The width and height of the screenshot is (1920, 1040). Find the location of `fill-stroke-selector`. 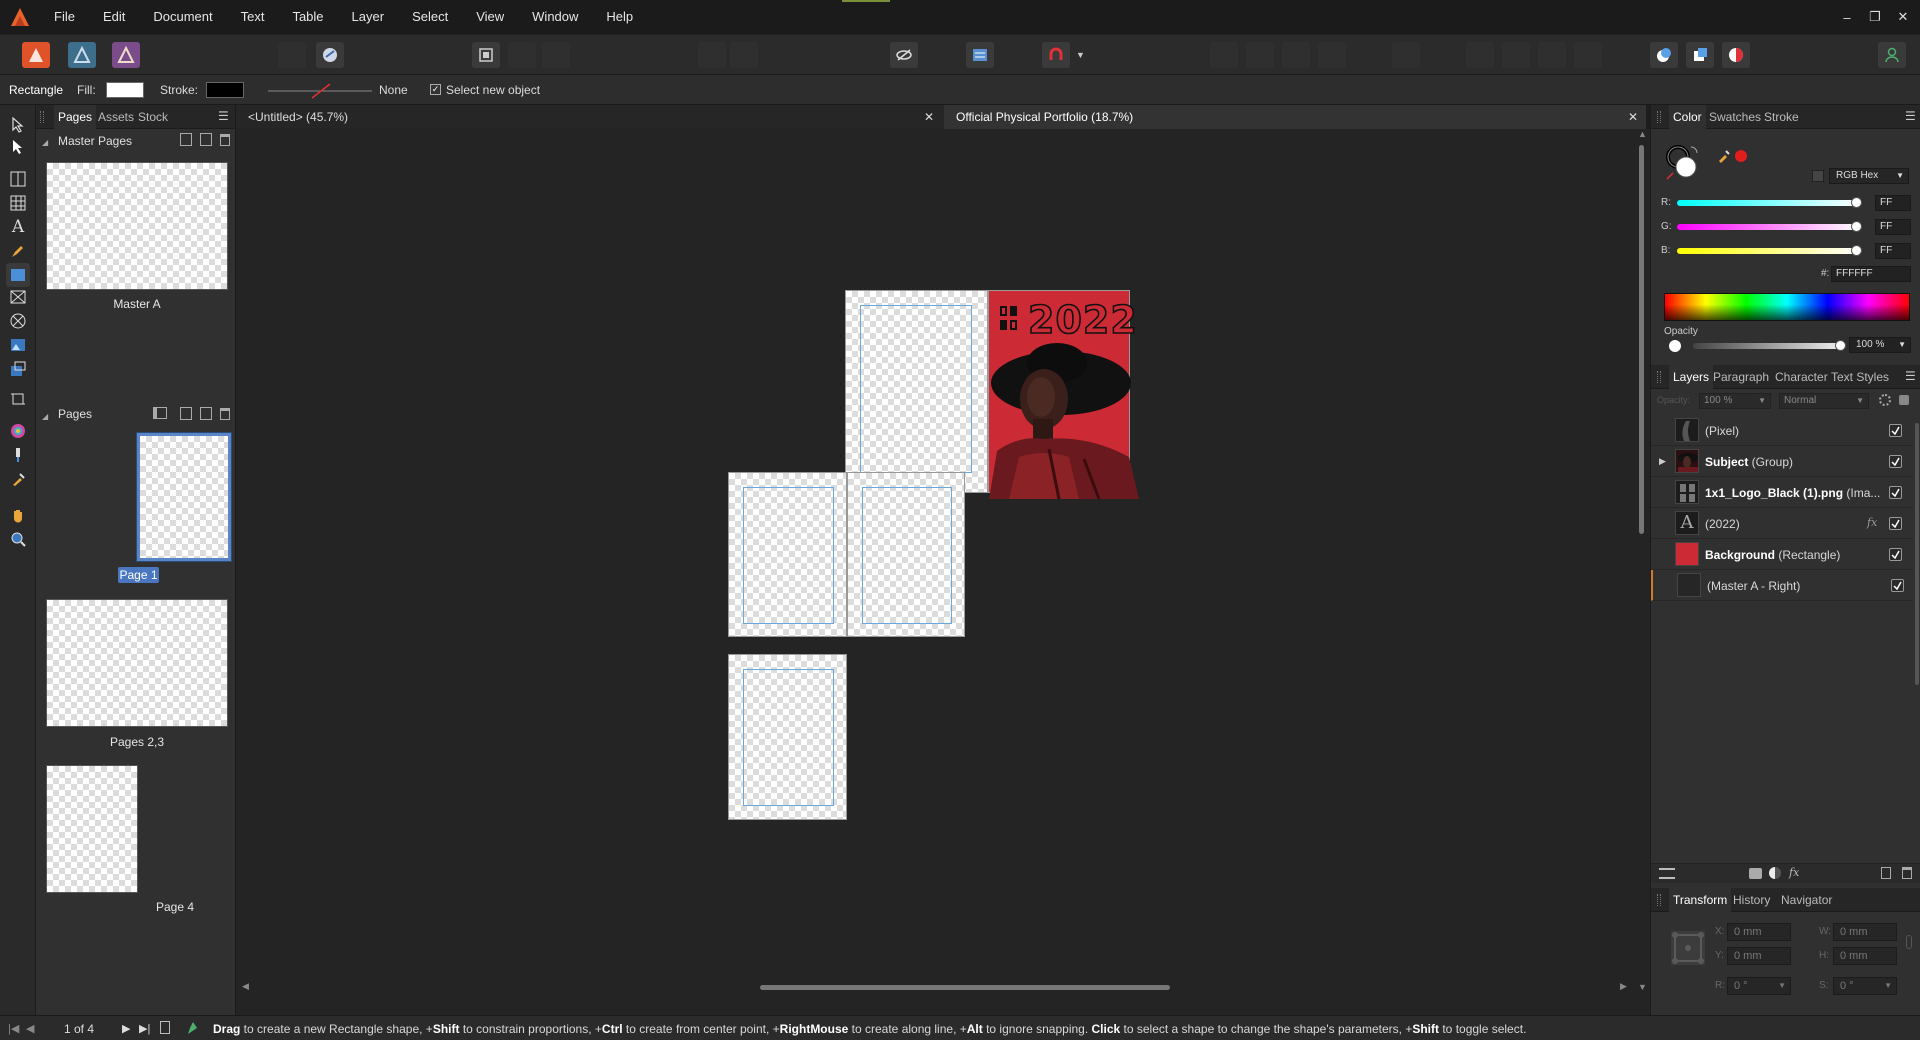

fill-stroke-selector is located at coordinates (1681, 162).